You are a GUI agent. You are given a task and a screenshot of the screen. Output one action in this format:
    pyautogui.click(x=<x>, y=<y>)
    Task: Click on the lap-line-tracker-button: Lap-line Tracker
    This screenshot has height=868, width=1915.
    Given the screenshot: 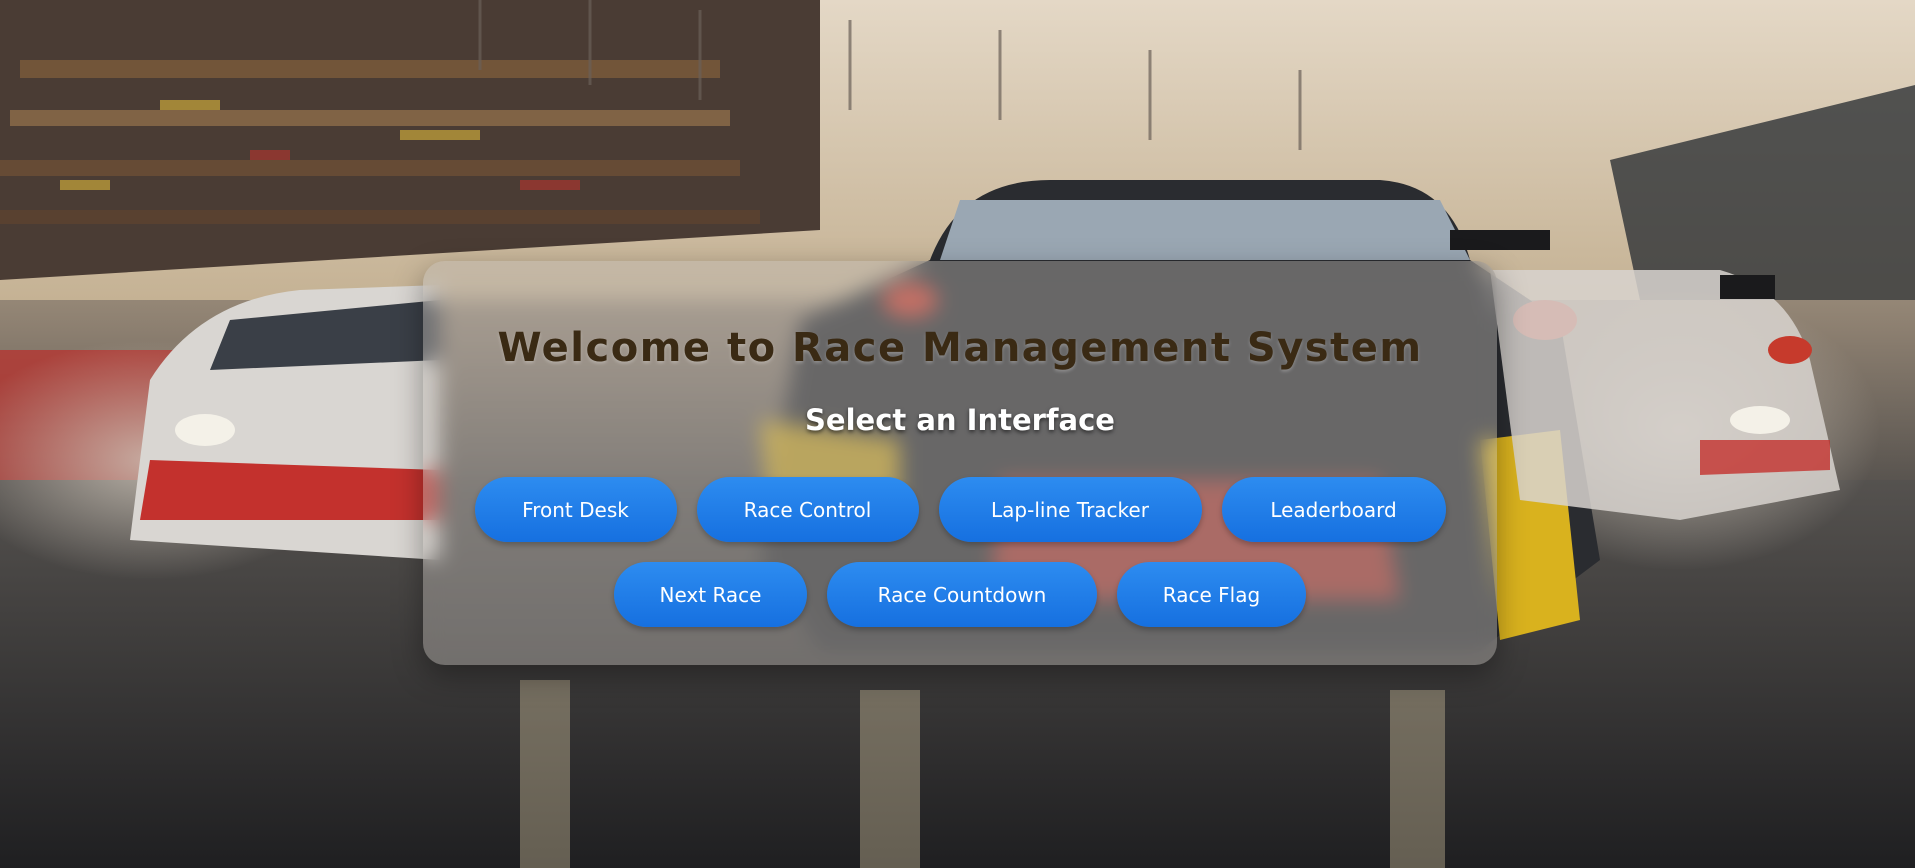 What is the action you would take?
    pyautogui.click(x=1070, y=509)
    